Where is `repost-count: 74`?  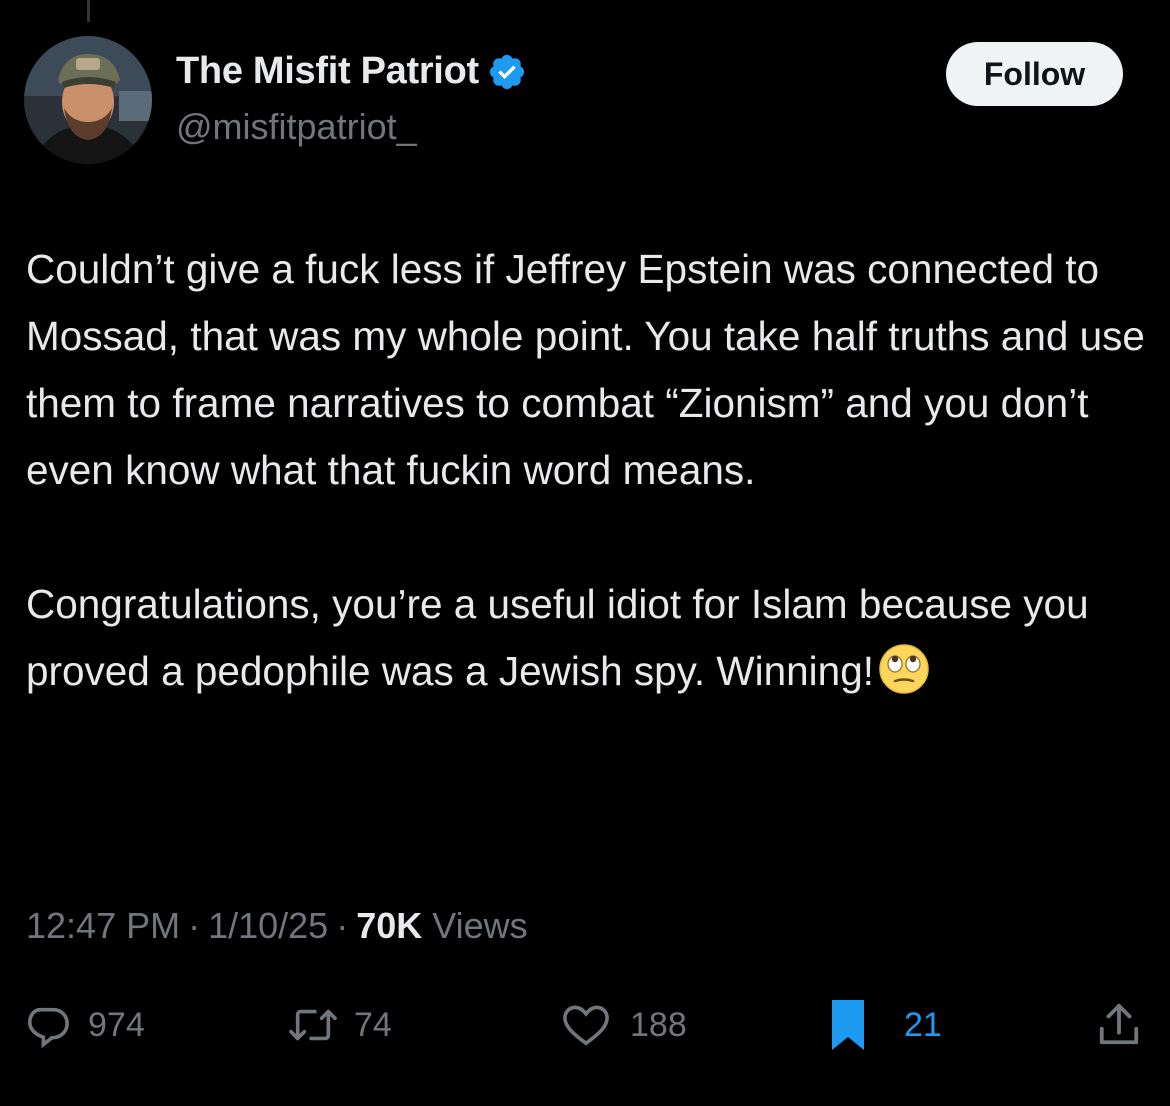
repost-count: 74 is located at coordinates (373, 1024).